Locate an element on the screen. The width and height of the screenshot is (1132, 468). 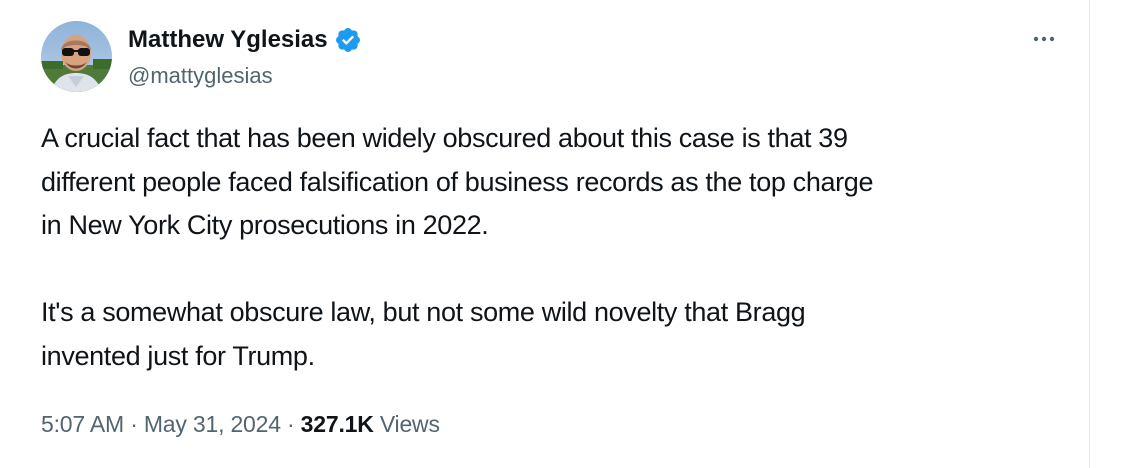
author-avatar is located at coordinates (76, 56).